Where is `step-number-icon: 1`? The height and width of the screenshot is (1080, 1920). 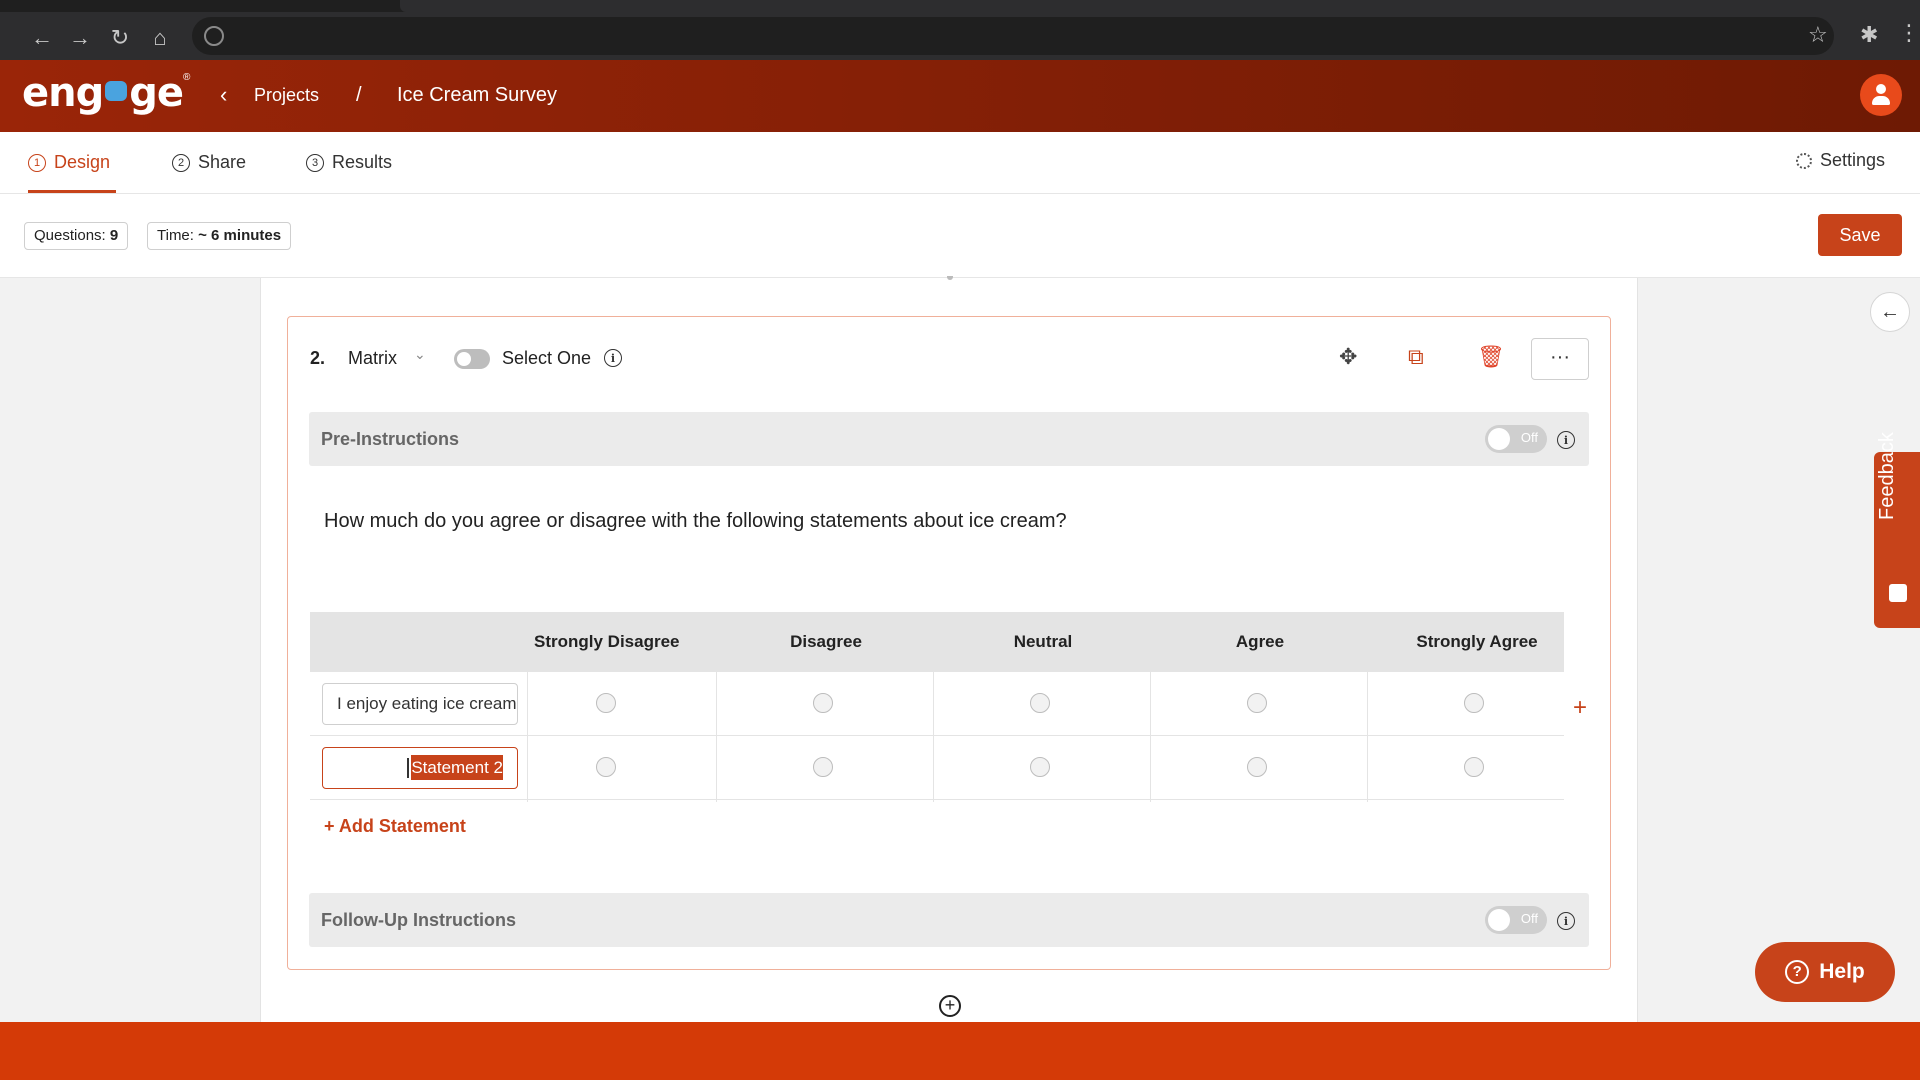 step-number-icon: 1 is located at coordinates (37, 162).